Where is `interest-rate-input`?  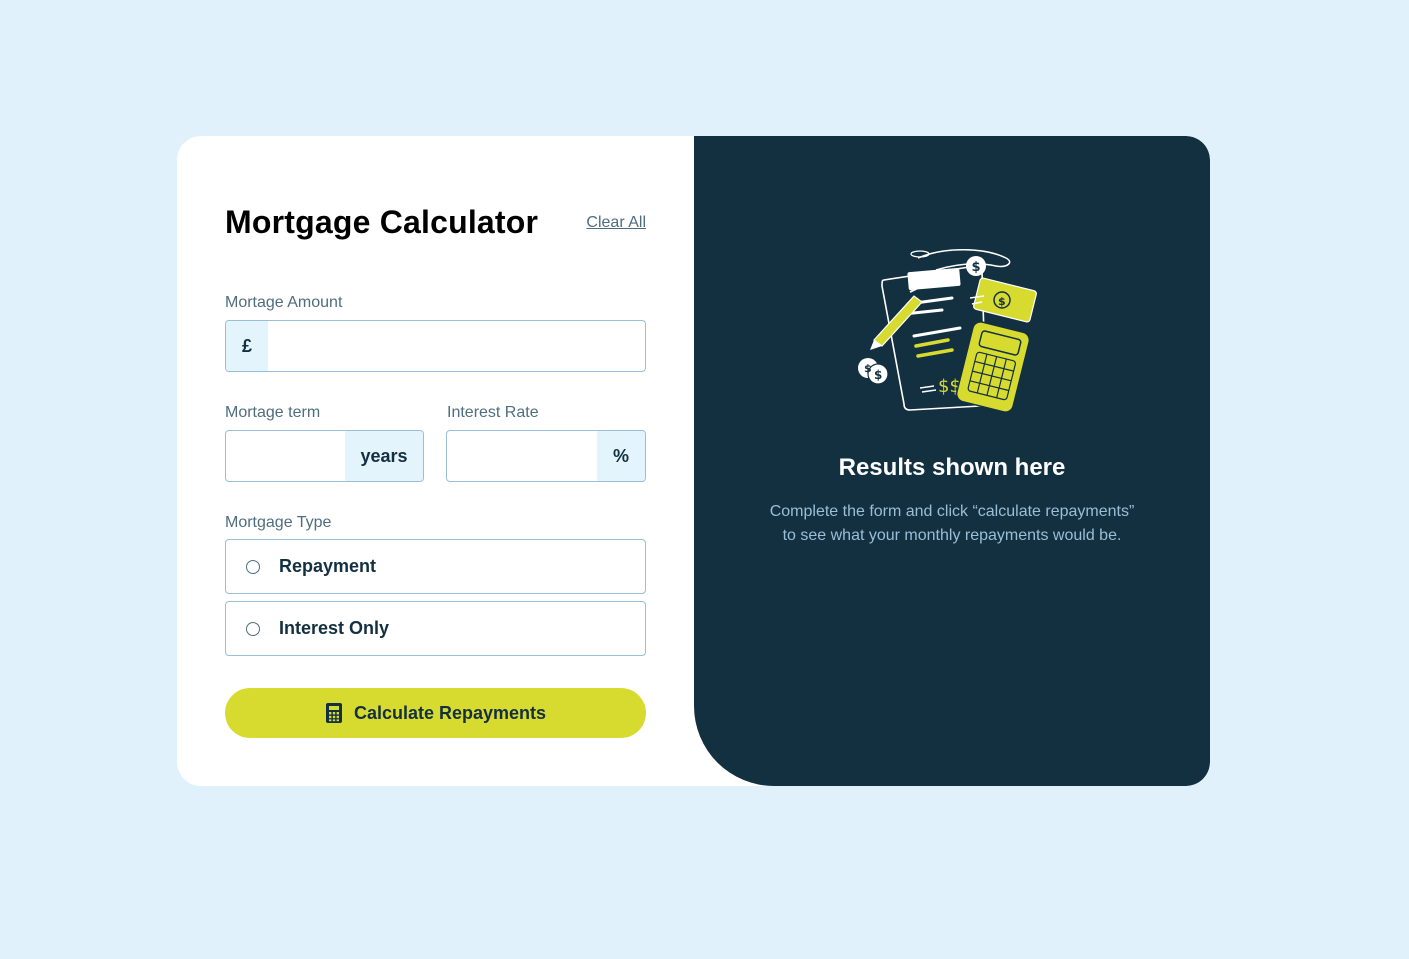 interest-rate-input is located at coordinates (522, 456).